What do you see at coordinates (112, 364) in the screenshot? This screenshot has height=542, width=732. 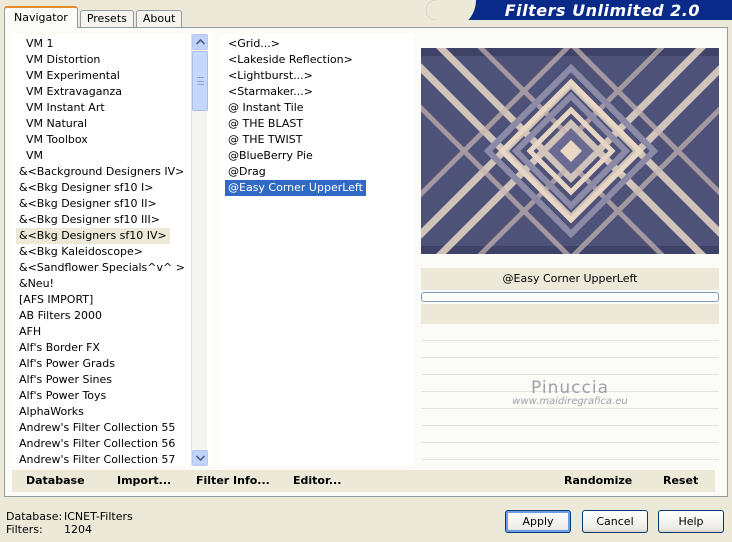 I see `category-item: Alf's Power Grads` at bounding box center [112, 364].